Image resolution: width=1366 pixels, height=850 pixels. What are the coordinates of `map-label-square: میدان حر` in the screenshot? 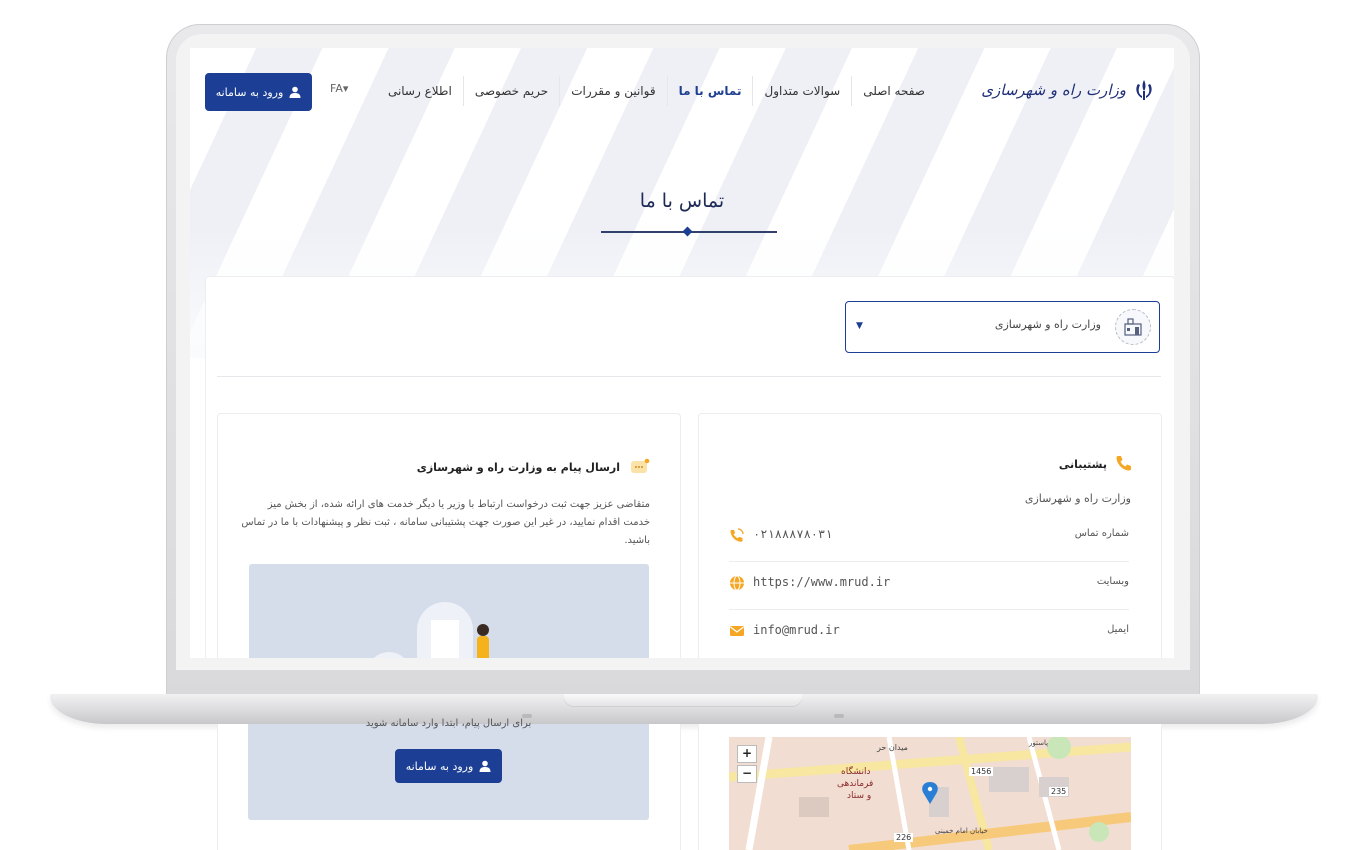 It's located at (892, 747).